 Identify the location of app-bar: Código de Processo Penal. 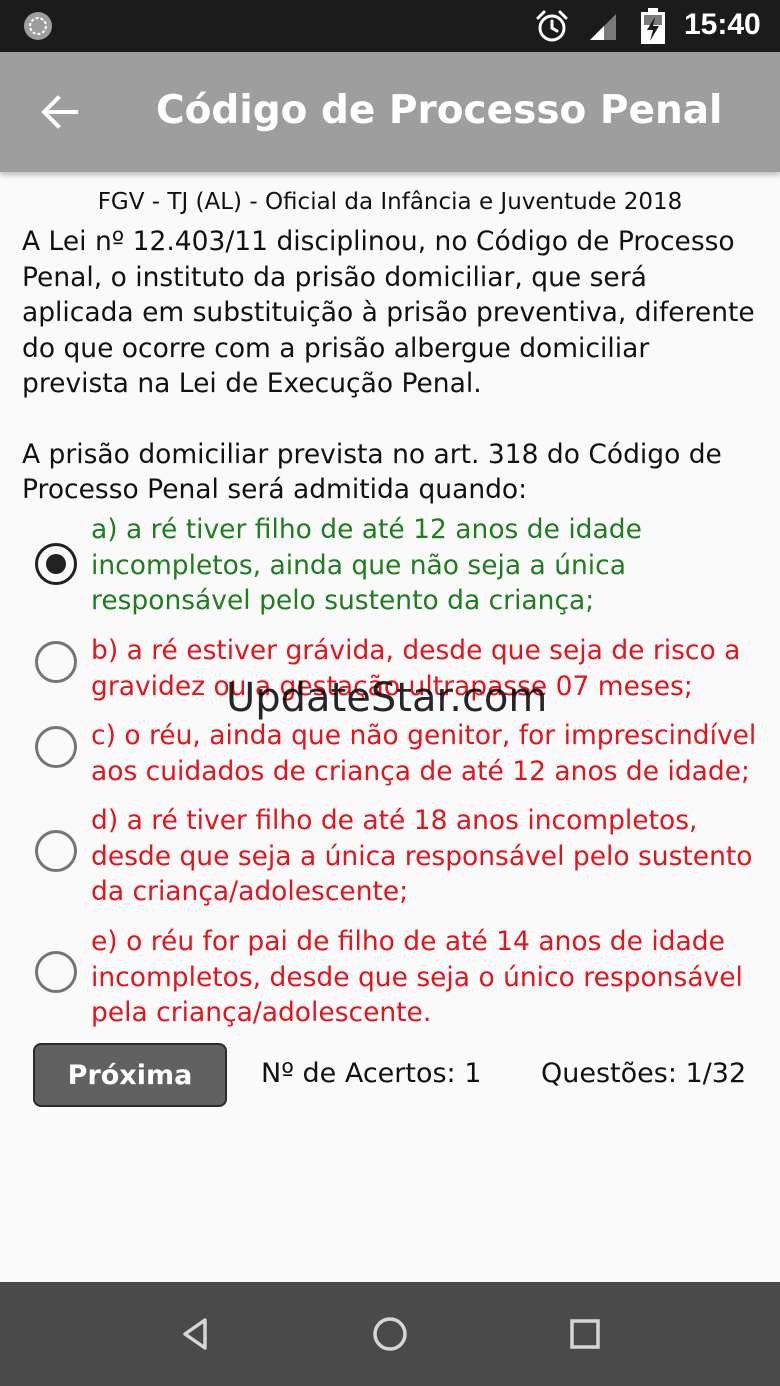
(390, 112).